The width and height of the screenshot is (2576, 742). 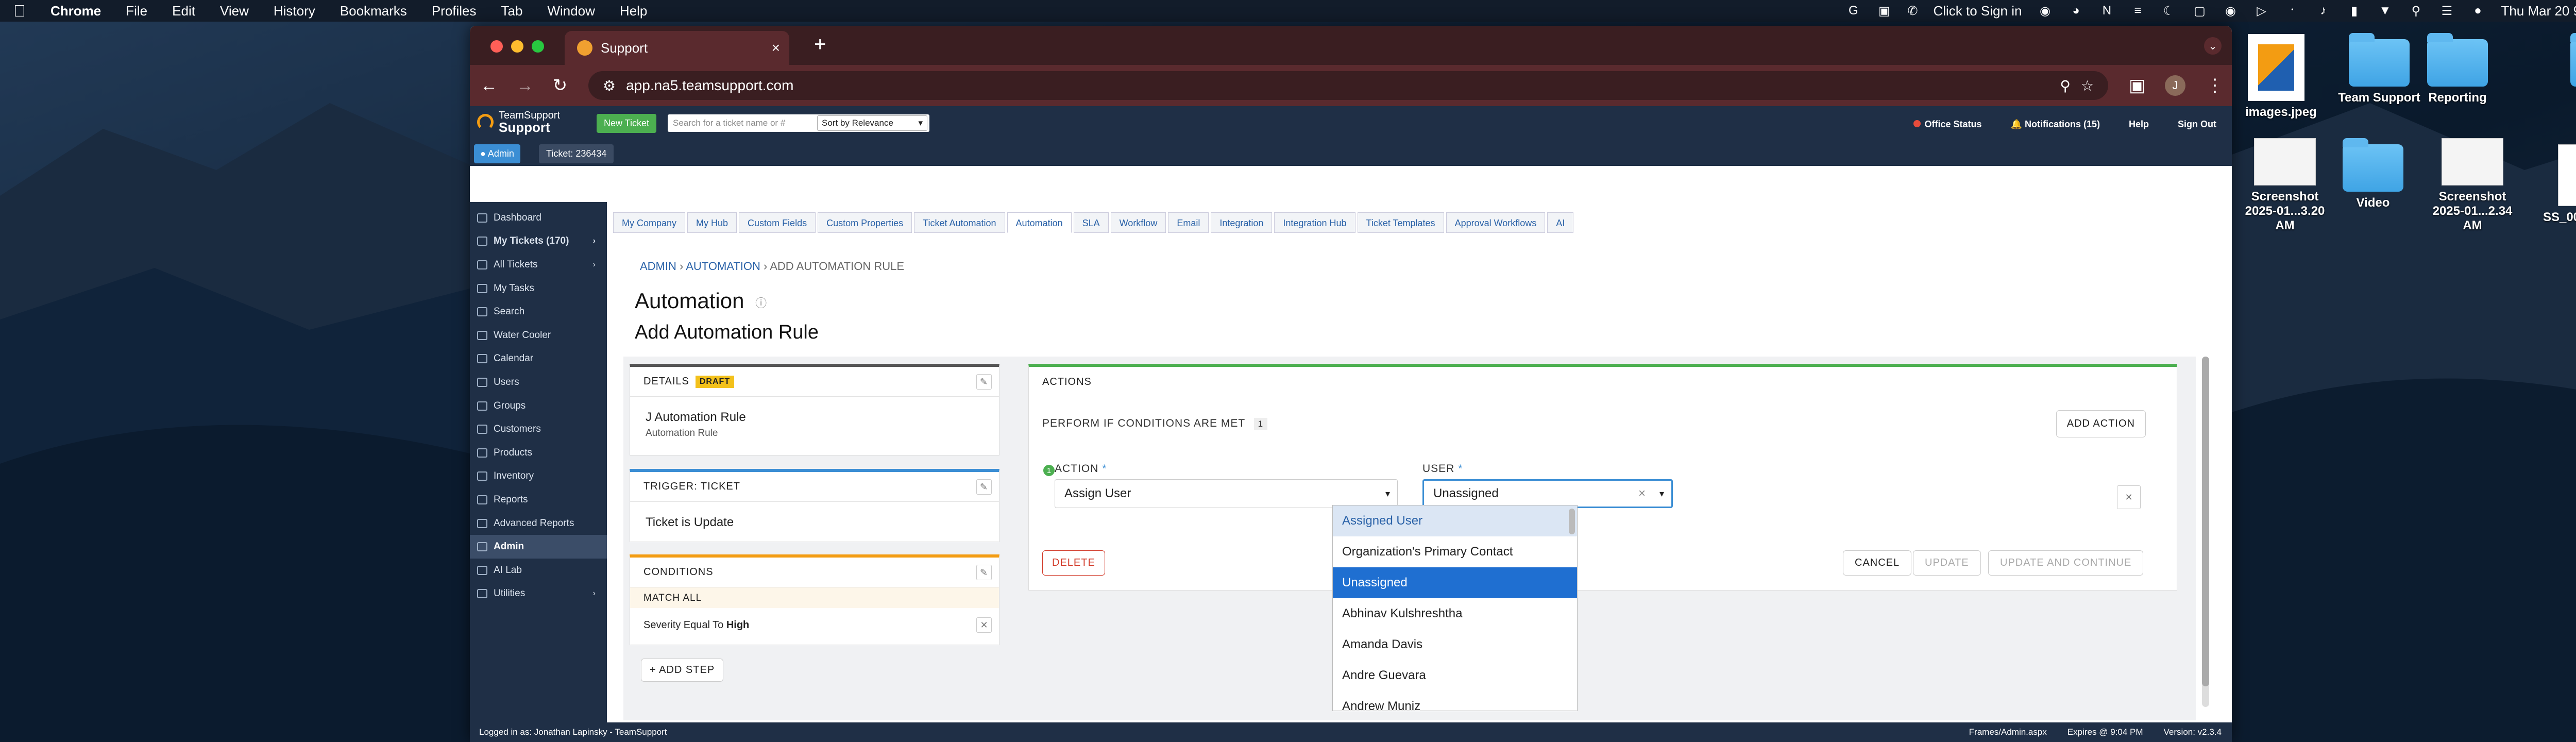 What do you see at coordinates (2137, 85) in the screenshot?
I see `extensions-icon: ▣` at bounding box center [2137, 85].